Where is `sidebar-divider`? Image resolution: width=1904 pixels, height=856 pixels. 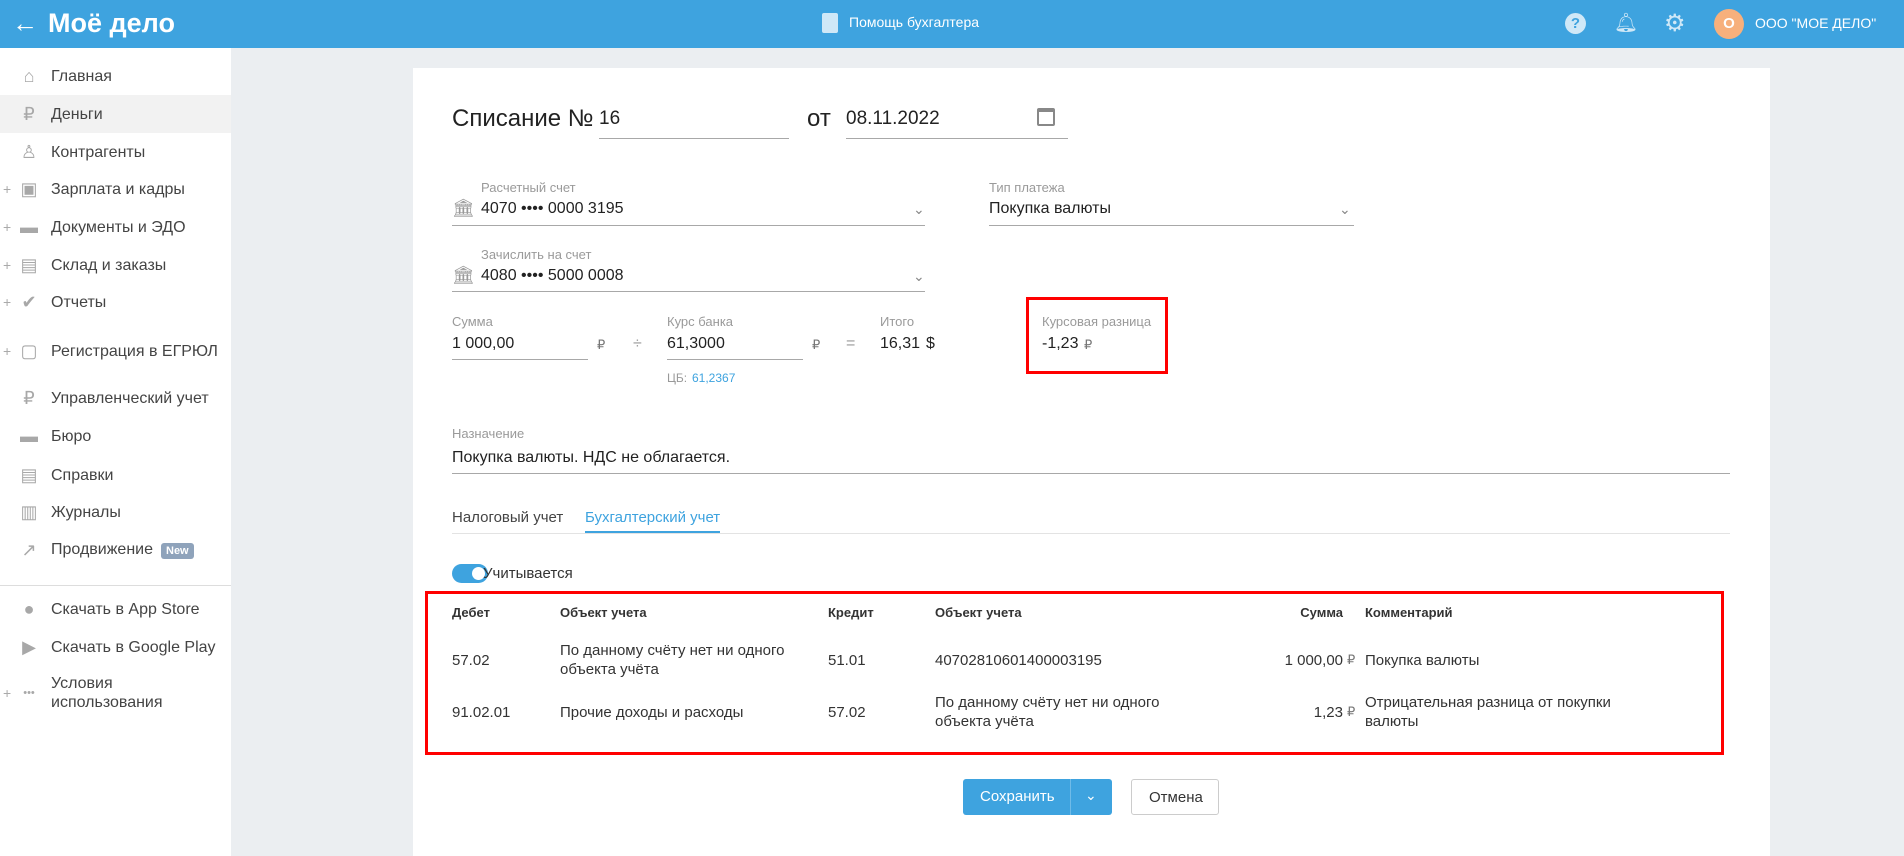 sidebar-divider is located at coordinates (115, 585).